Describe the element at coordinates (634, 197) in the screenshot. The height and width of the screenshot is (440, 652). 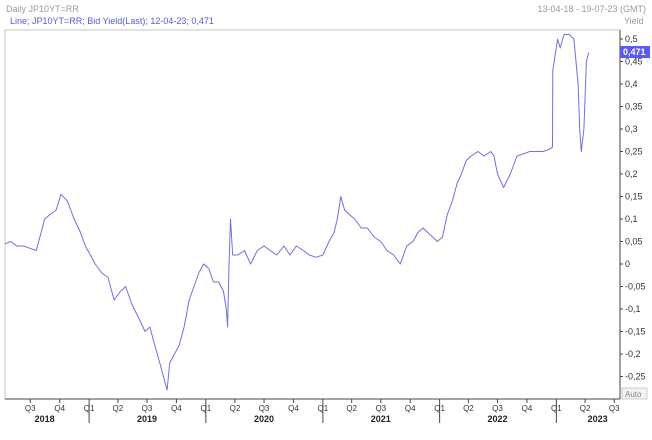
I see `y-tick-label: 0,15` at that location.